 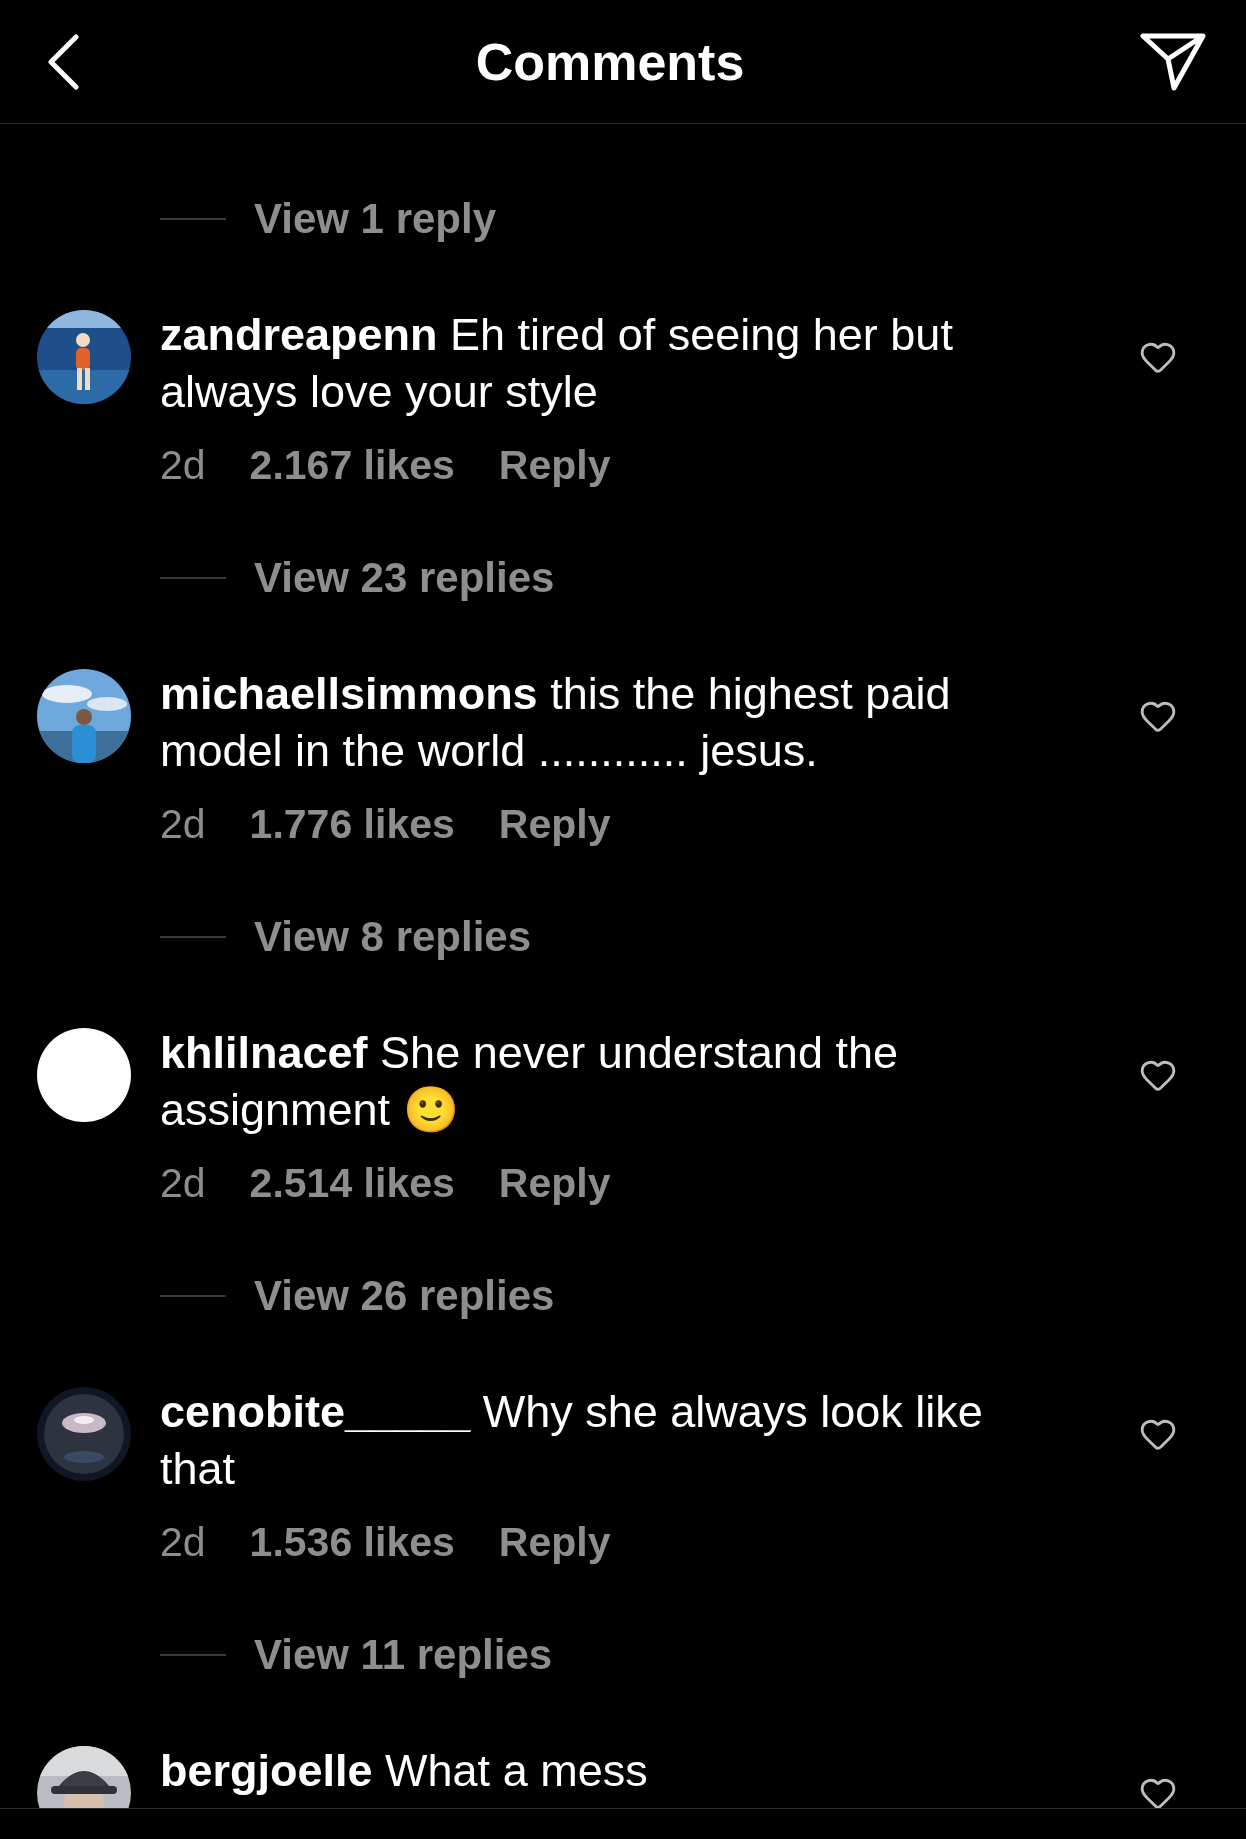 I want to click on like-count: 1.536 likes, so click(x=352, y=1542).